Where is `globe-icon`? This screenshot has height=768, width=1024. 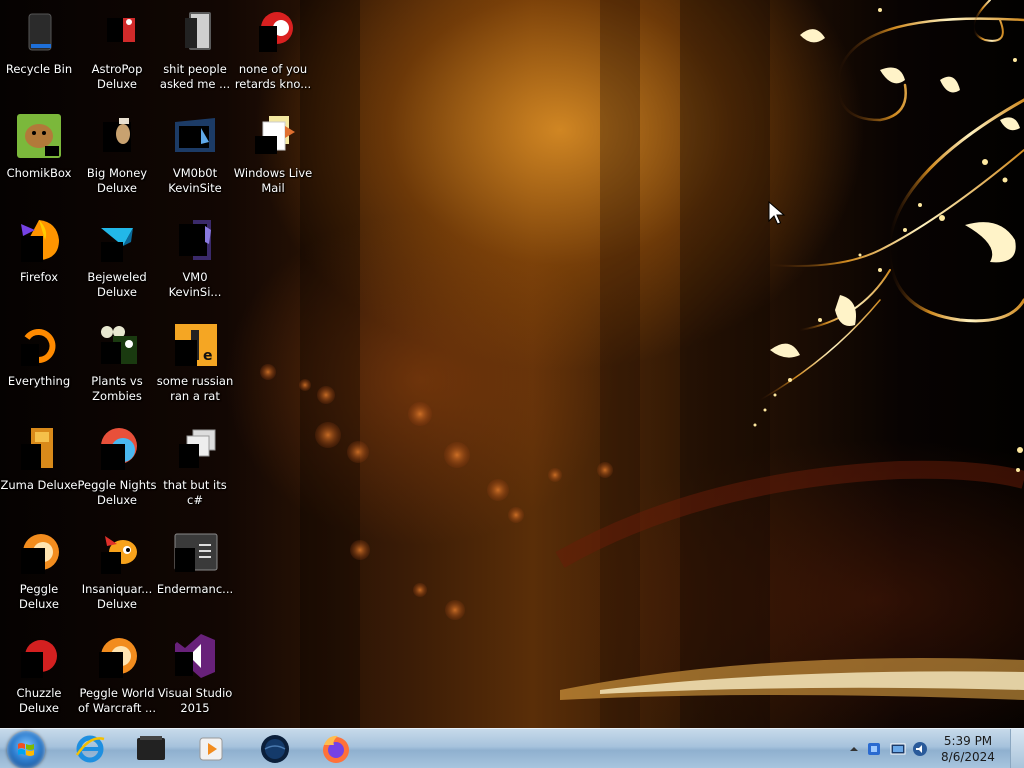 globe-icon is located at coordinates (275, 749).